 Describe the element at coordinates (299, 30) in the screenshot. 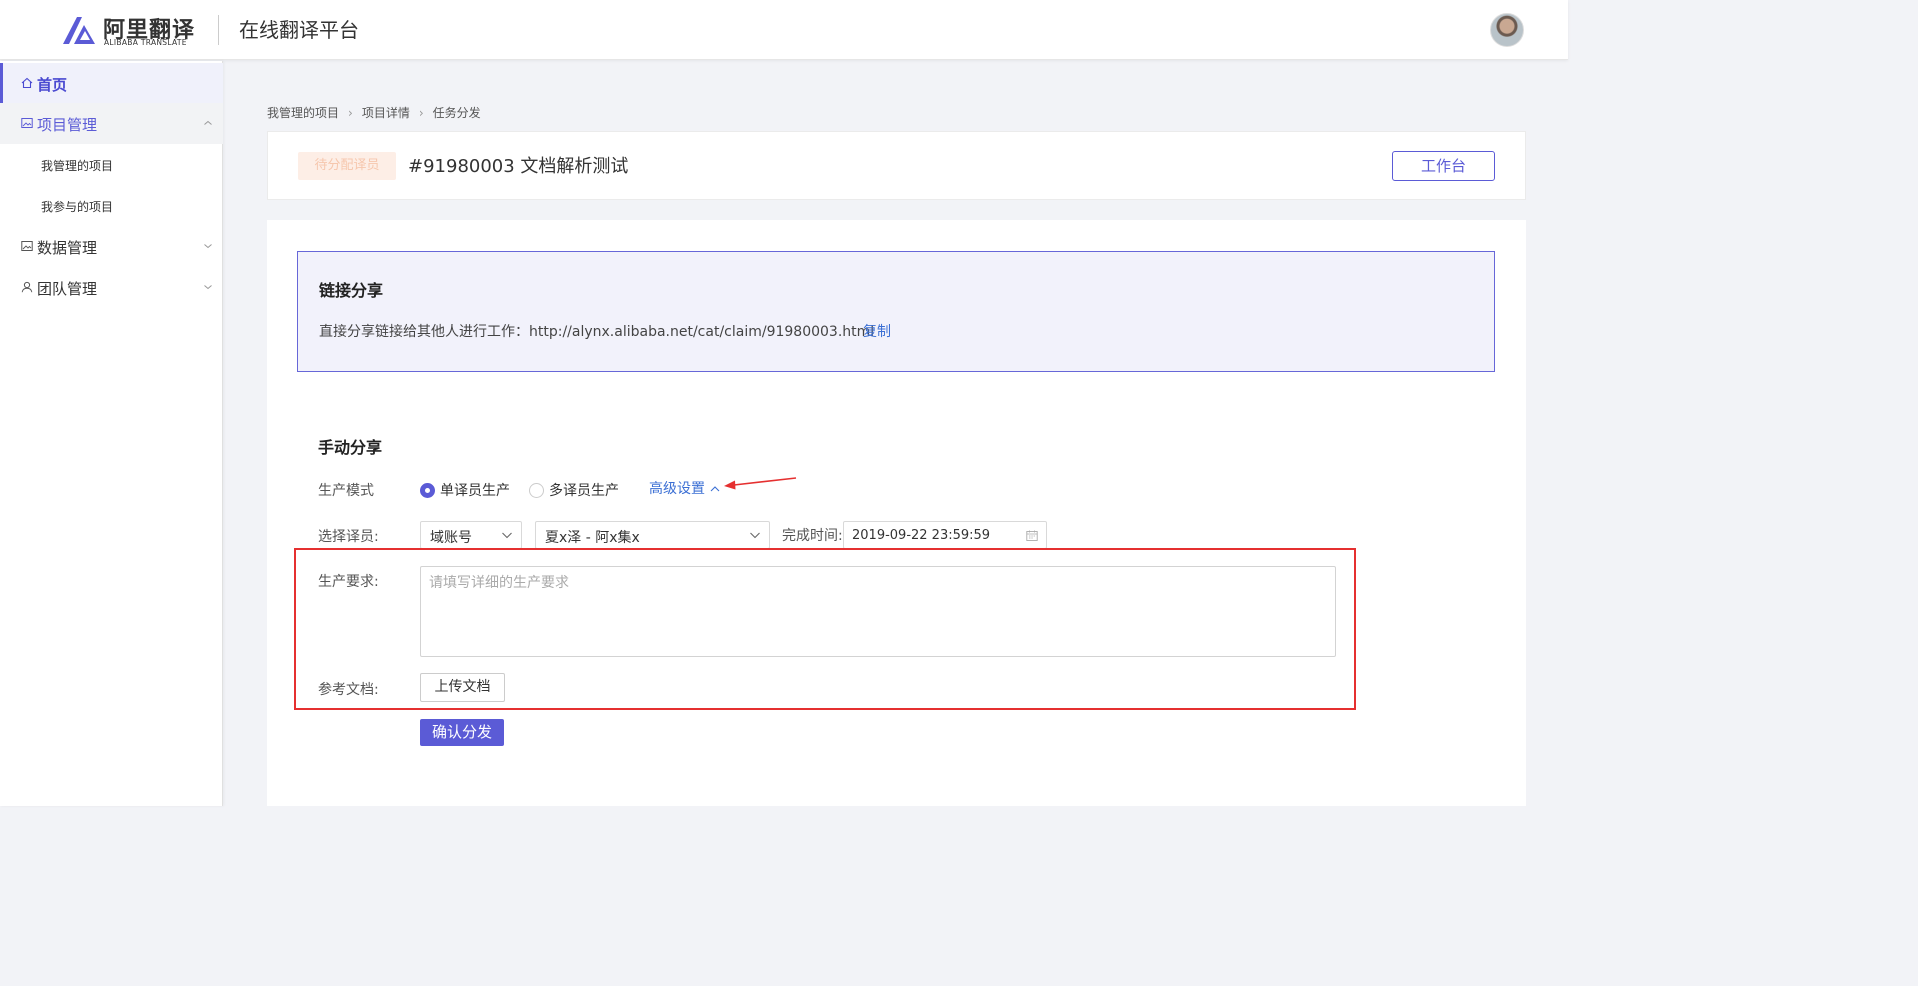

I see `platform-title: 在线翻译平台` at that location.